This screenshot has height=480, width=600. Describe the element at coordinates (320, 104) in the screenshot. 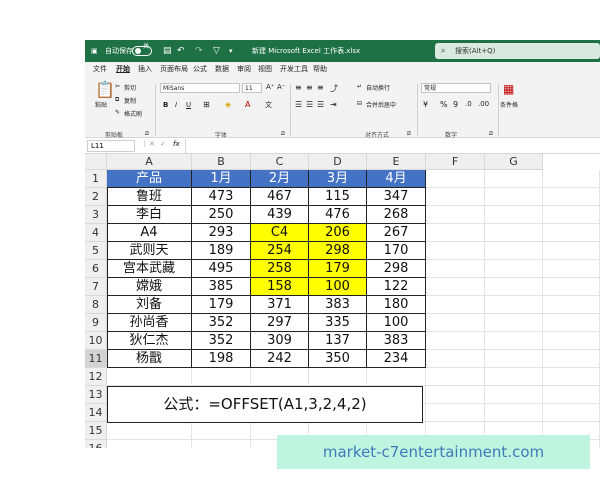

I see `align-right-icon: ☰` at that location.